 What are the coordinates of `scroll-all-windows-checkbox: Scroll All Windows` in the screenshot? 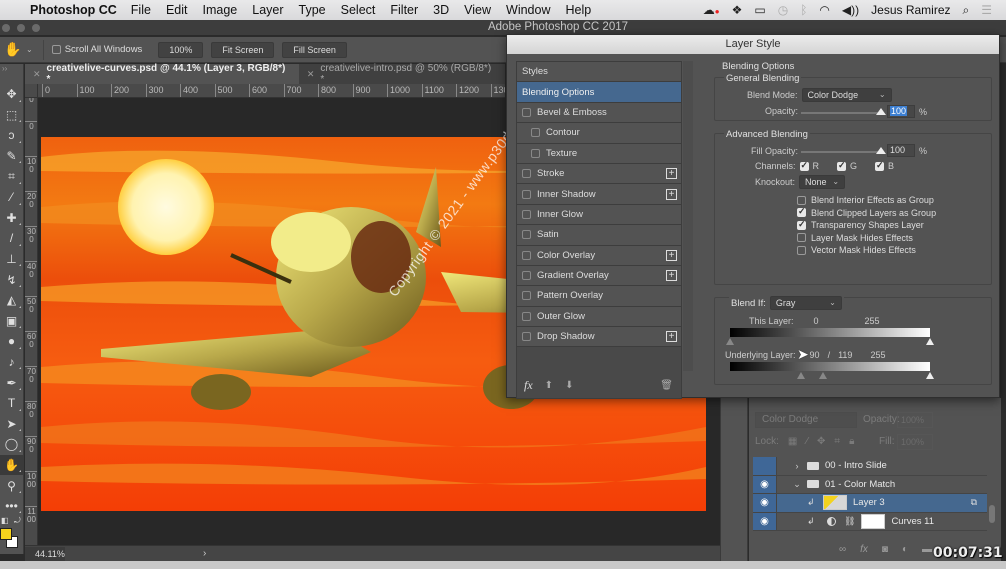 It's located at (96, 49).